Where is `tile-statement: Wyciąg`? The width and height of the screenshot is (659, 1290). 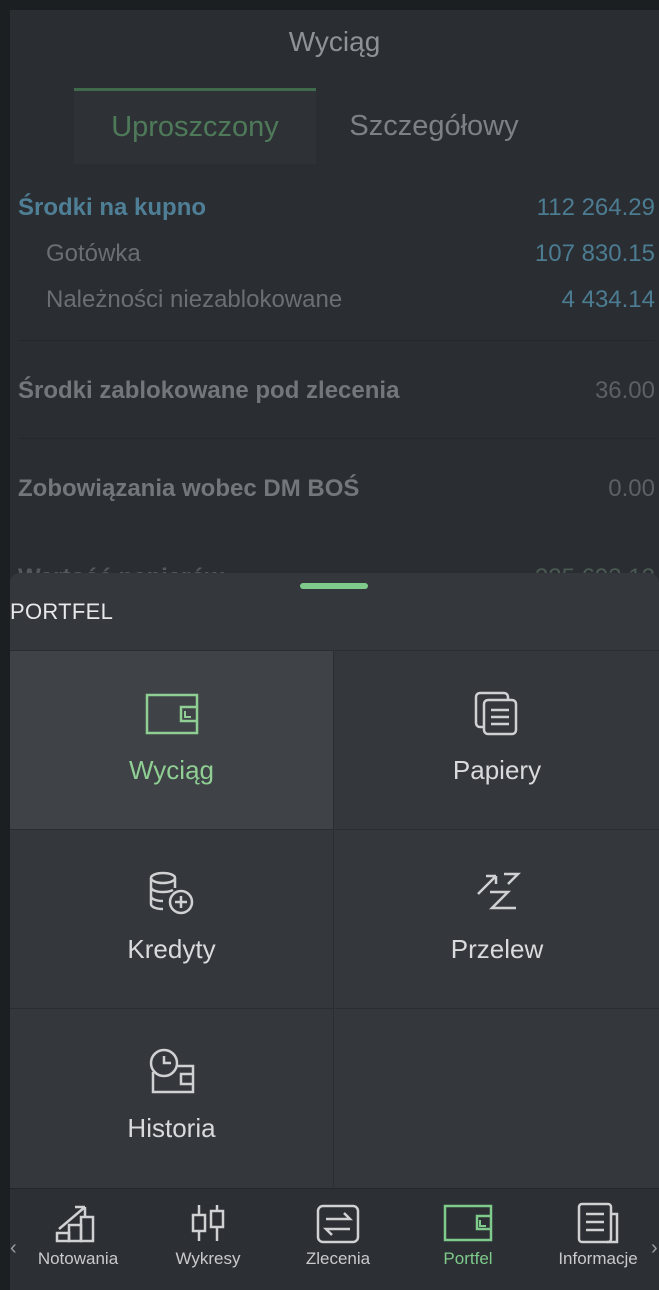
tile-statement: Wyciąg is located at coordinates (172, 739).